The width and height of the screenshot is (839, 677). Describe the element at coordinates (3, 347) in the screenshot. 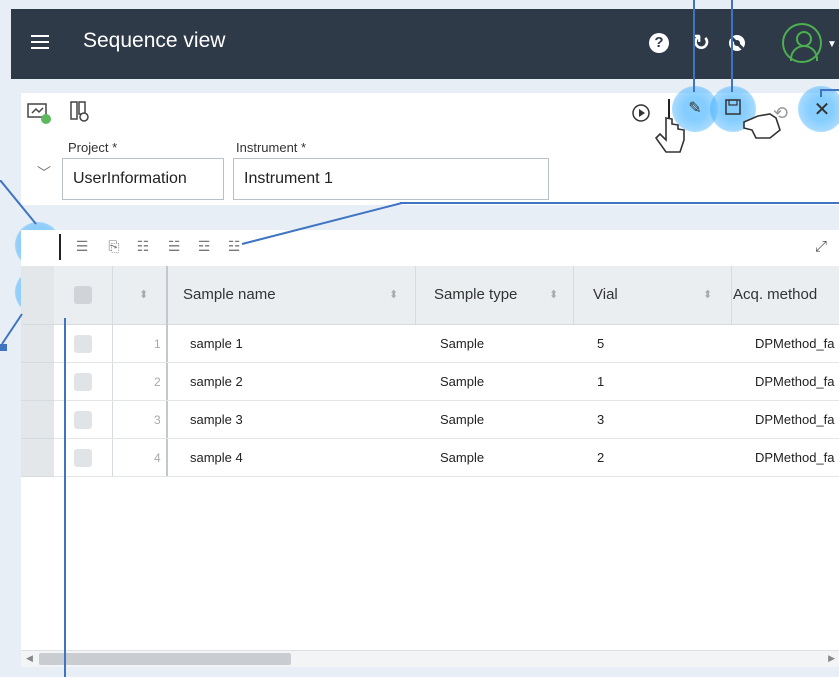

I see `callout-marker` at that location.